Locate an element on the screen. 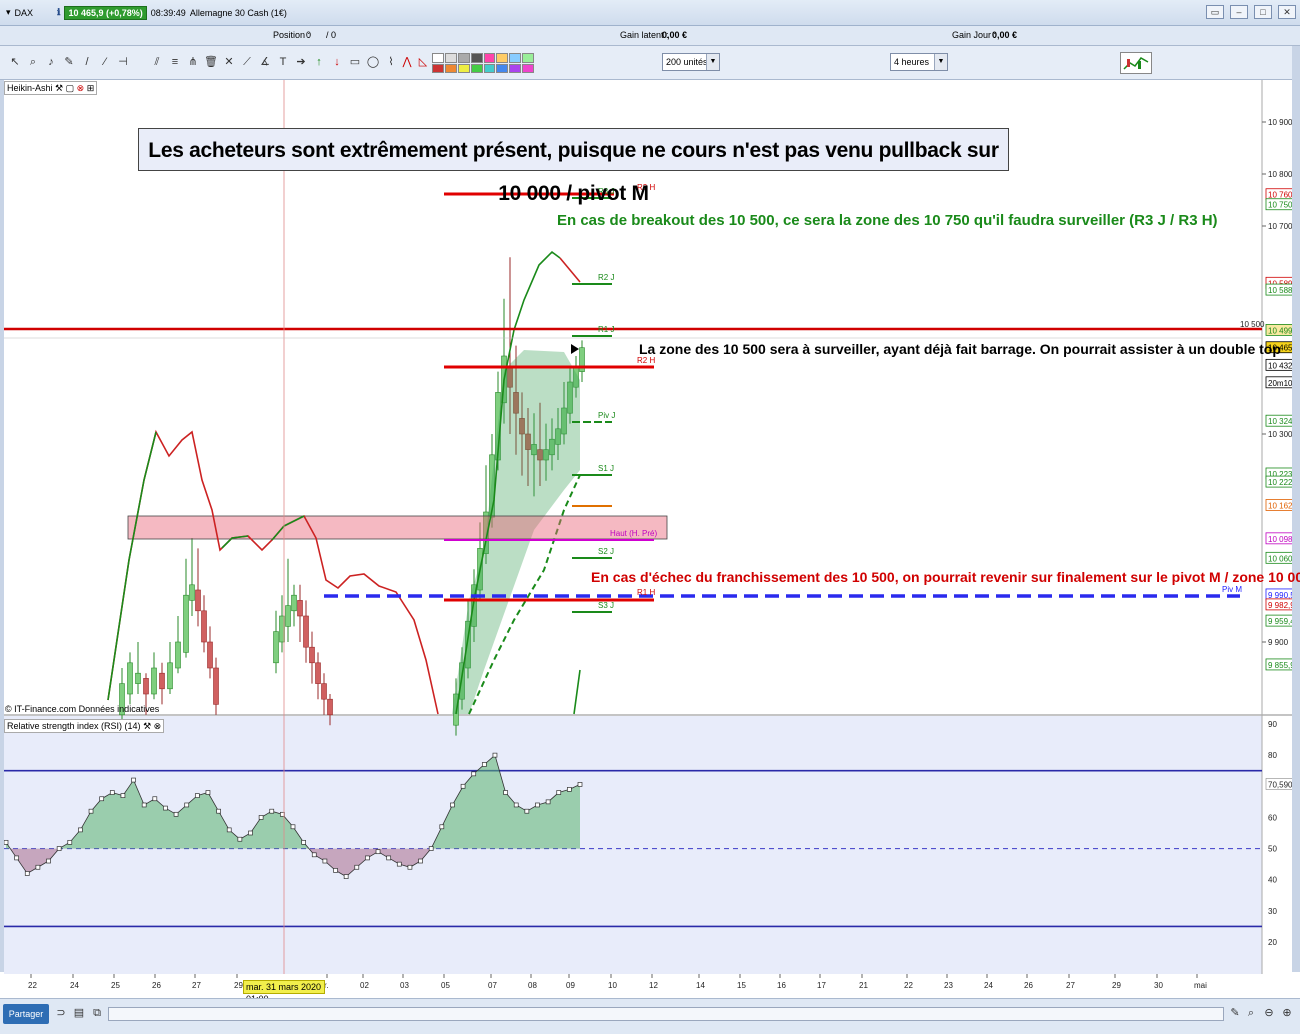 This screenshot has width=1300, height=1034. arrow-down-icon: ↓ is located at coordinates (337, 62).